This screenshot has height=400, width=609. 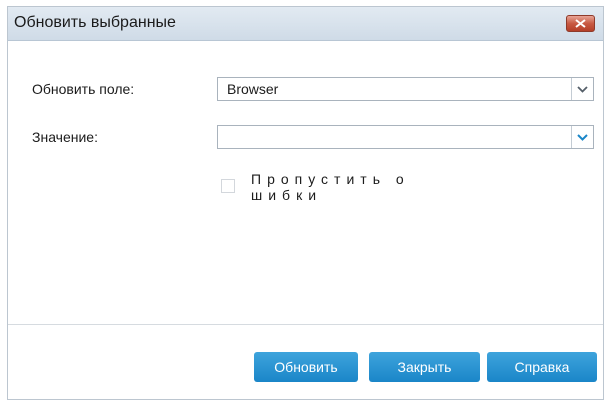 I want to click on skip-errors-checkbox, so click(x=228, y=186).